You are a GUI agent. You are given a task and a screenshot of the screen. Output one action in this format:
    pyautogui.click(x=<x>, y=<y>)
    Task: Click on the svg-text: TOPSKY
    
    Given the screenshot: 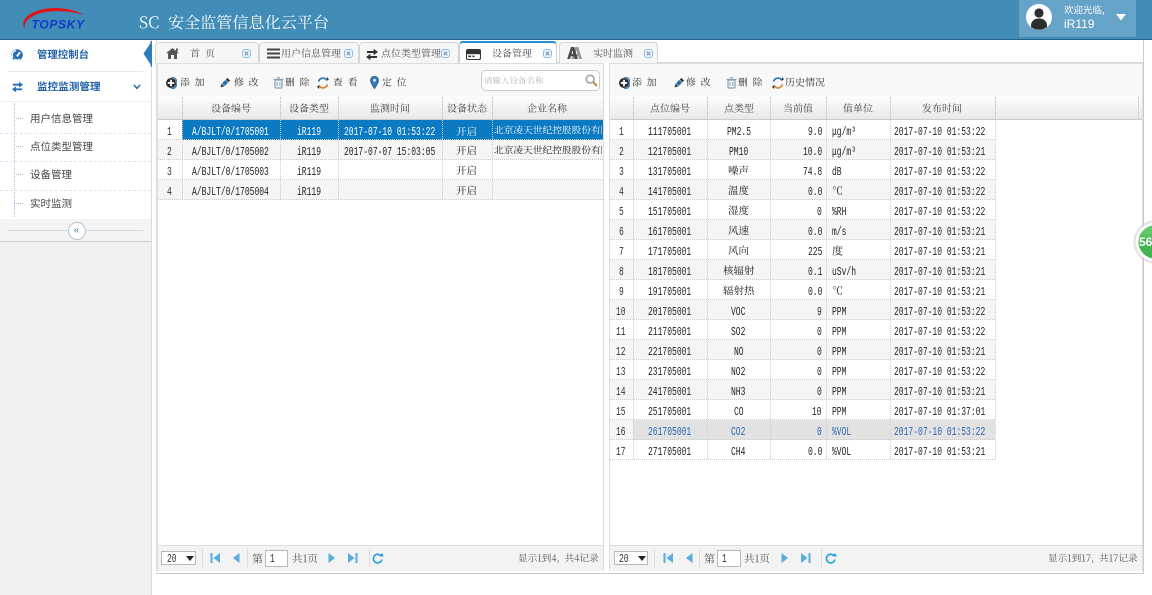 What is the action you would take?
    pyautogui.click(x=59, y=25)
    